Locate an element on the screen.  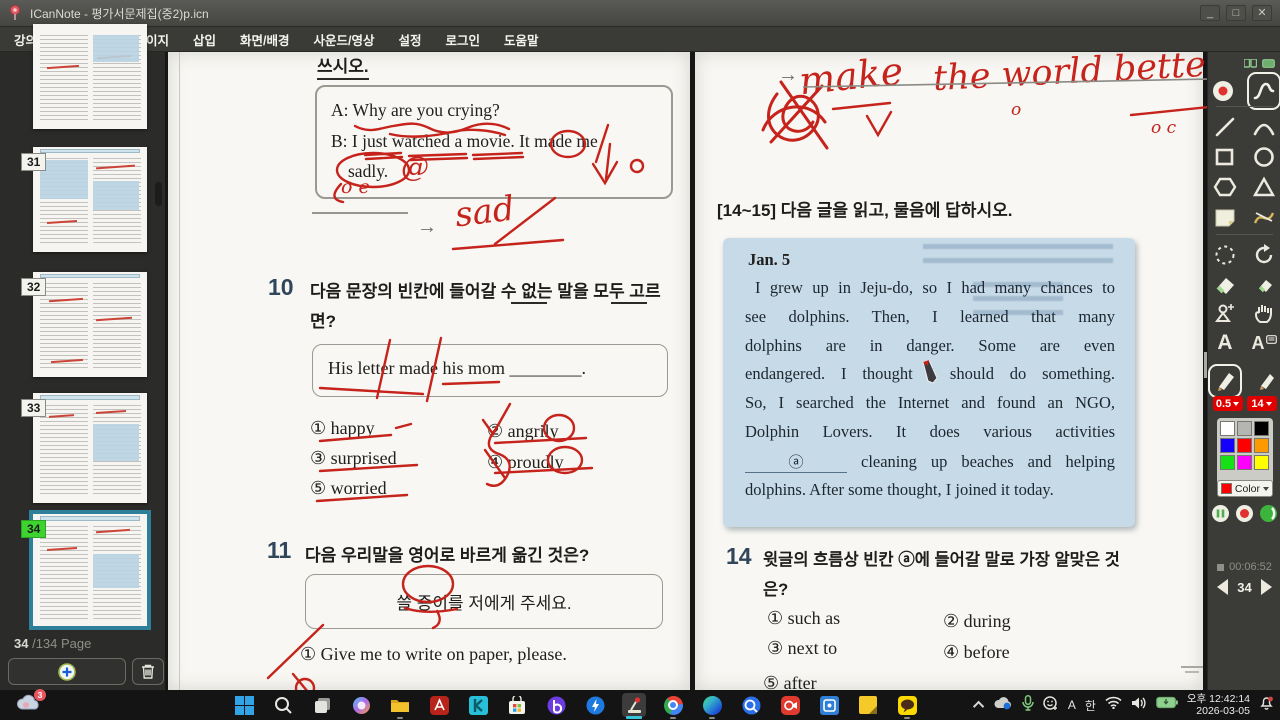
q14-option-3: ③ next to is located at coordinates (802, 648).